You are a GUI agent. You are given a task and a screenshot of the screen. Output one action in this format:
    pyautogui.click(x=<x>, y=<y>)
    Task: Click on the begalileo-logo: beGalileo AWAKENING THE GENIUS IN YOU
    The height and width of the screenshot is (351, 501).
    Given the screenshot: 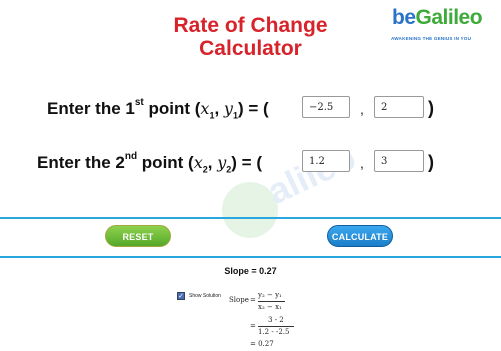 What is the action you would take?
    pyautogui.click(x=443, y=26)
    